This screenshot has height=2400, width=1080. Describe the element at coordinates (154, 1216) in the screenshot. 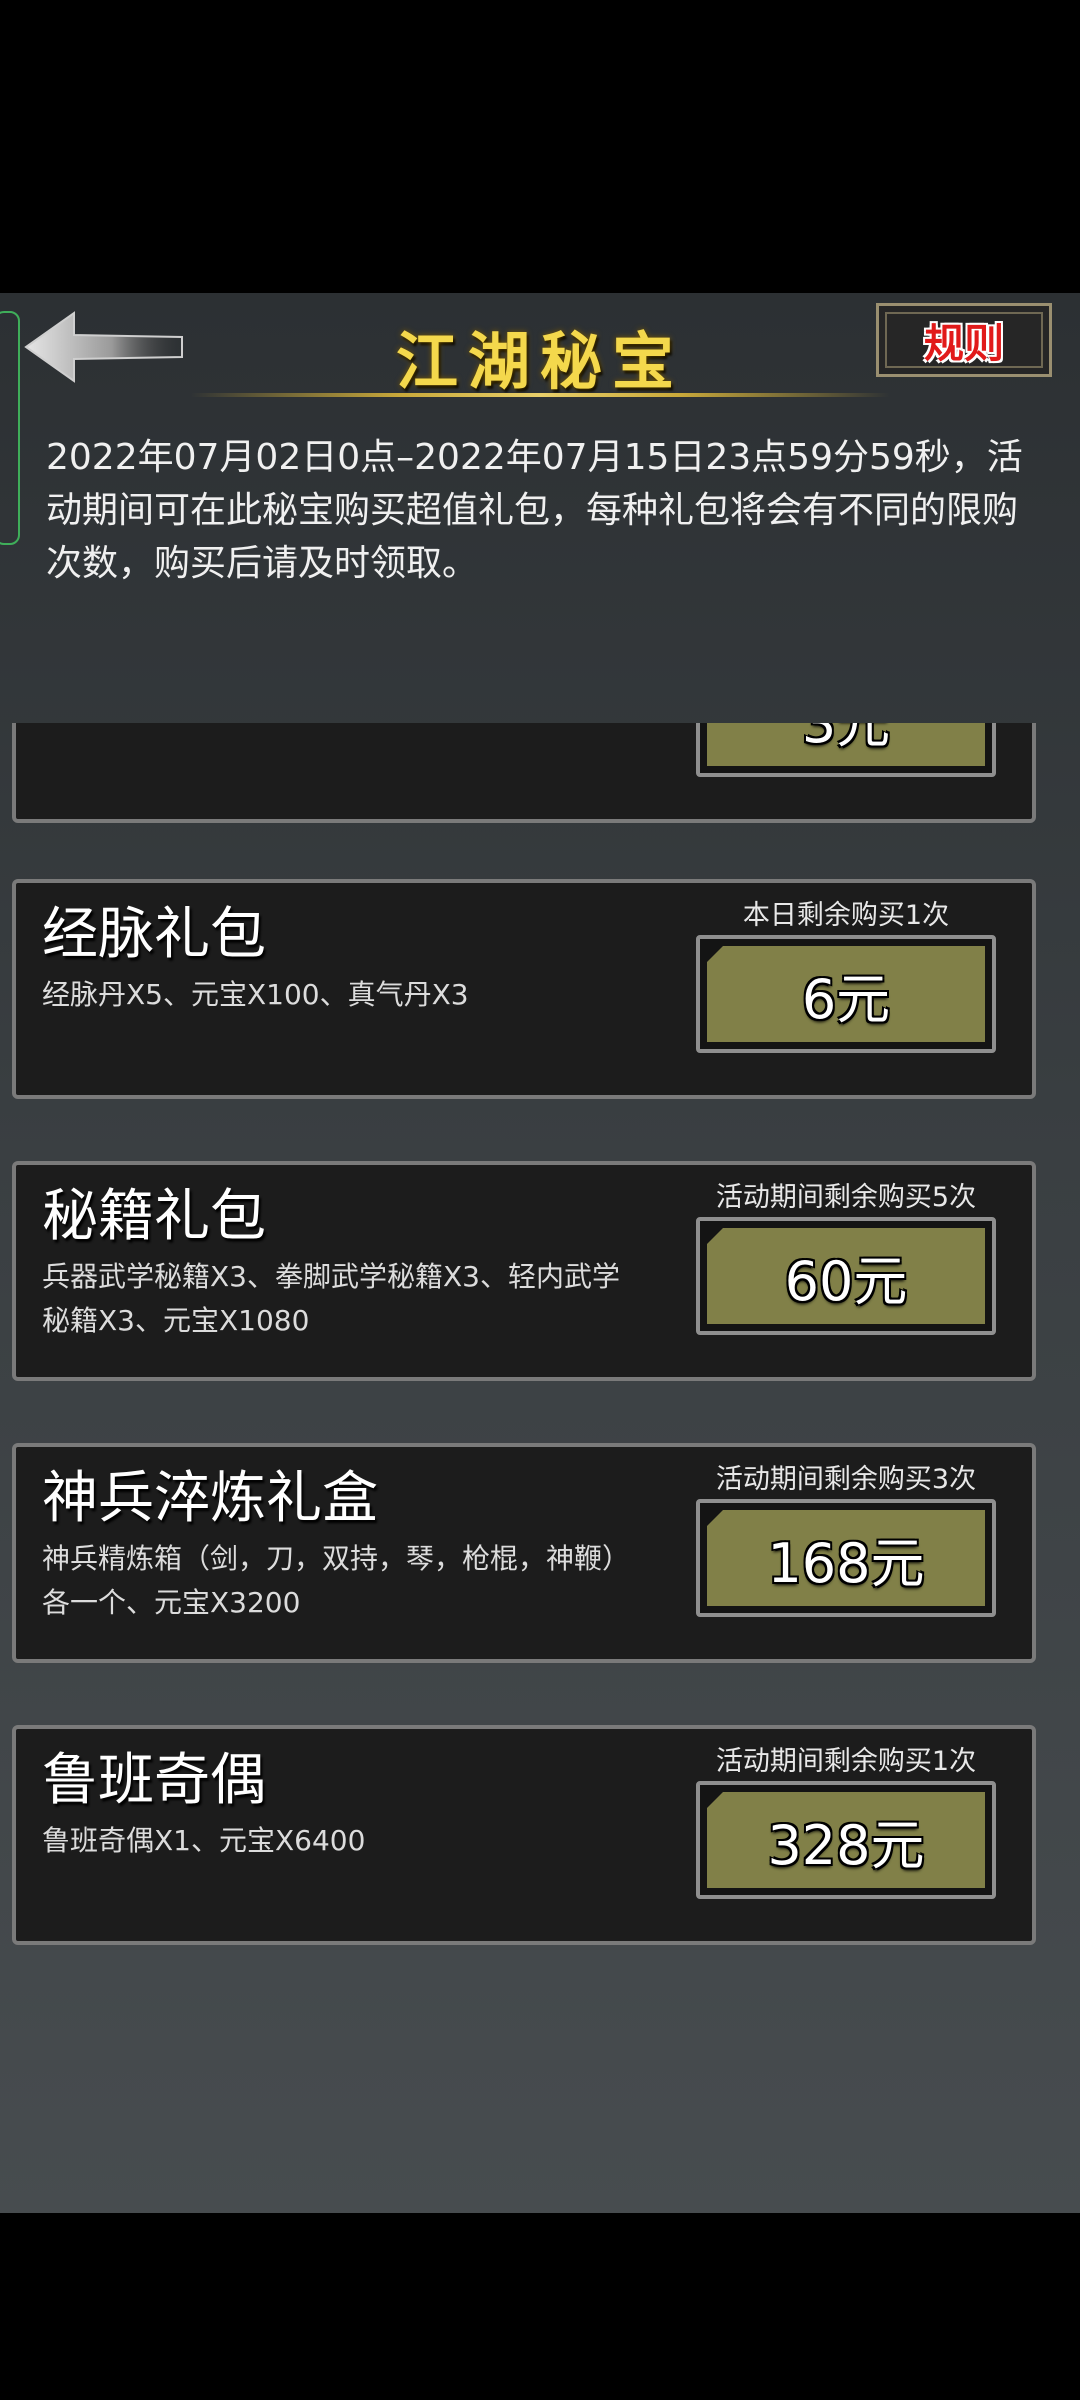

I see `package-name: 秘籍礼包` at that location.